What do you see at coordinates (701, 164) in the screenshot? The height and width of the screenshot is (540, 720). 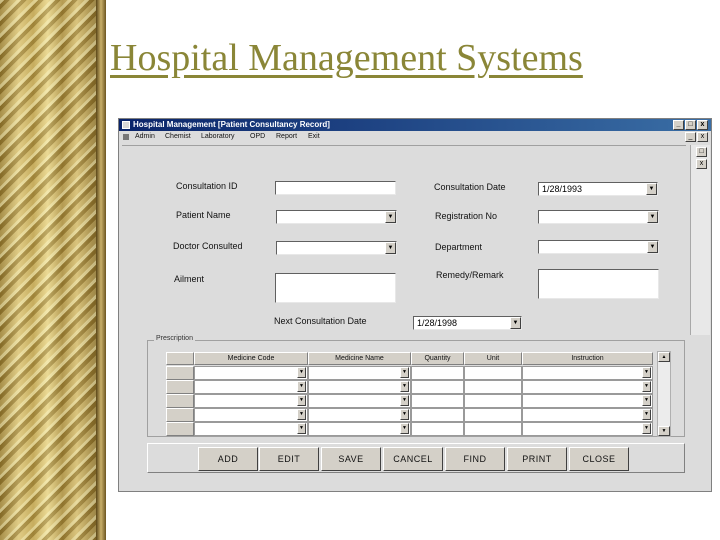 I see `panel-close-button: x` at bounding box center [701, 164].